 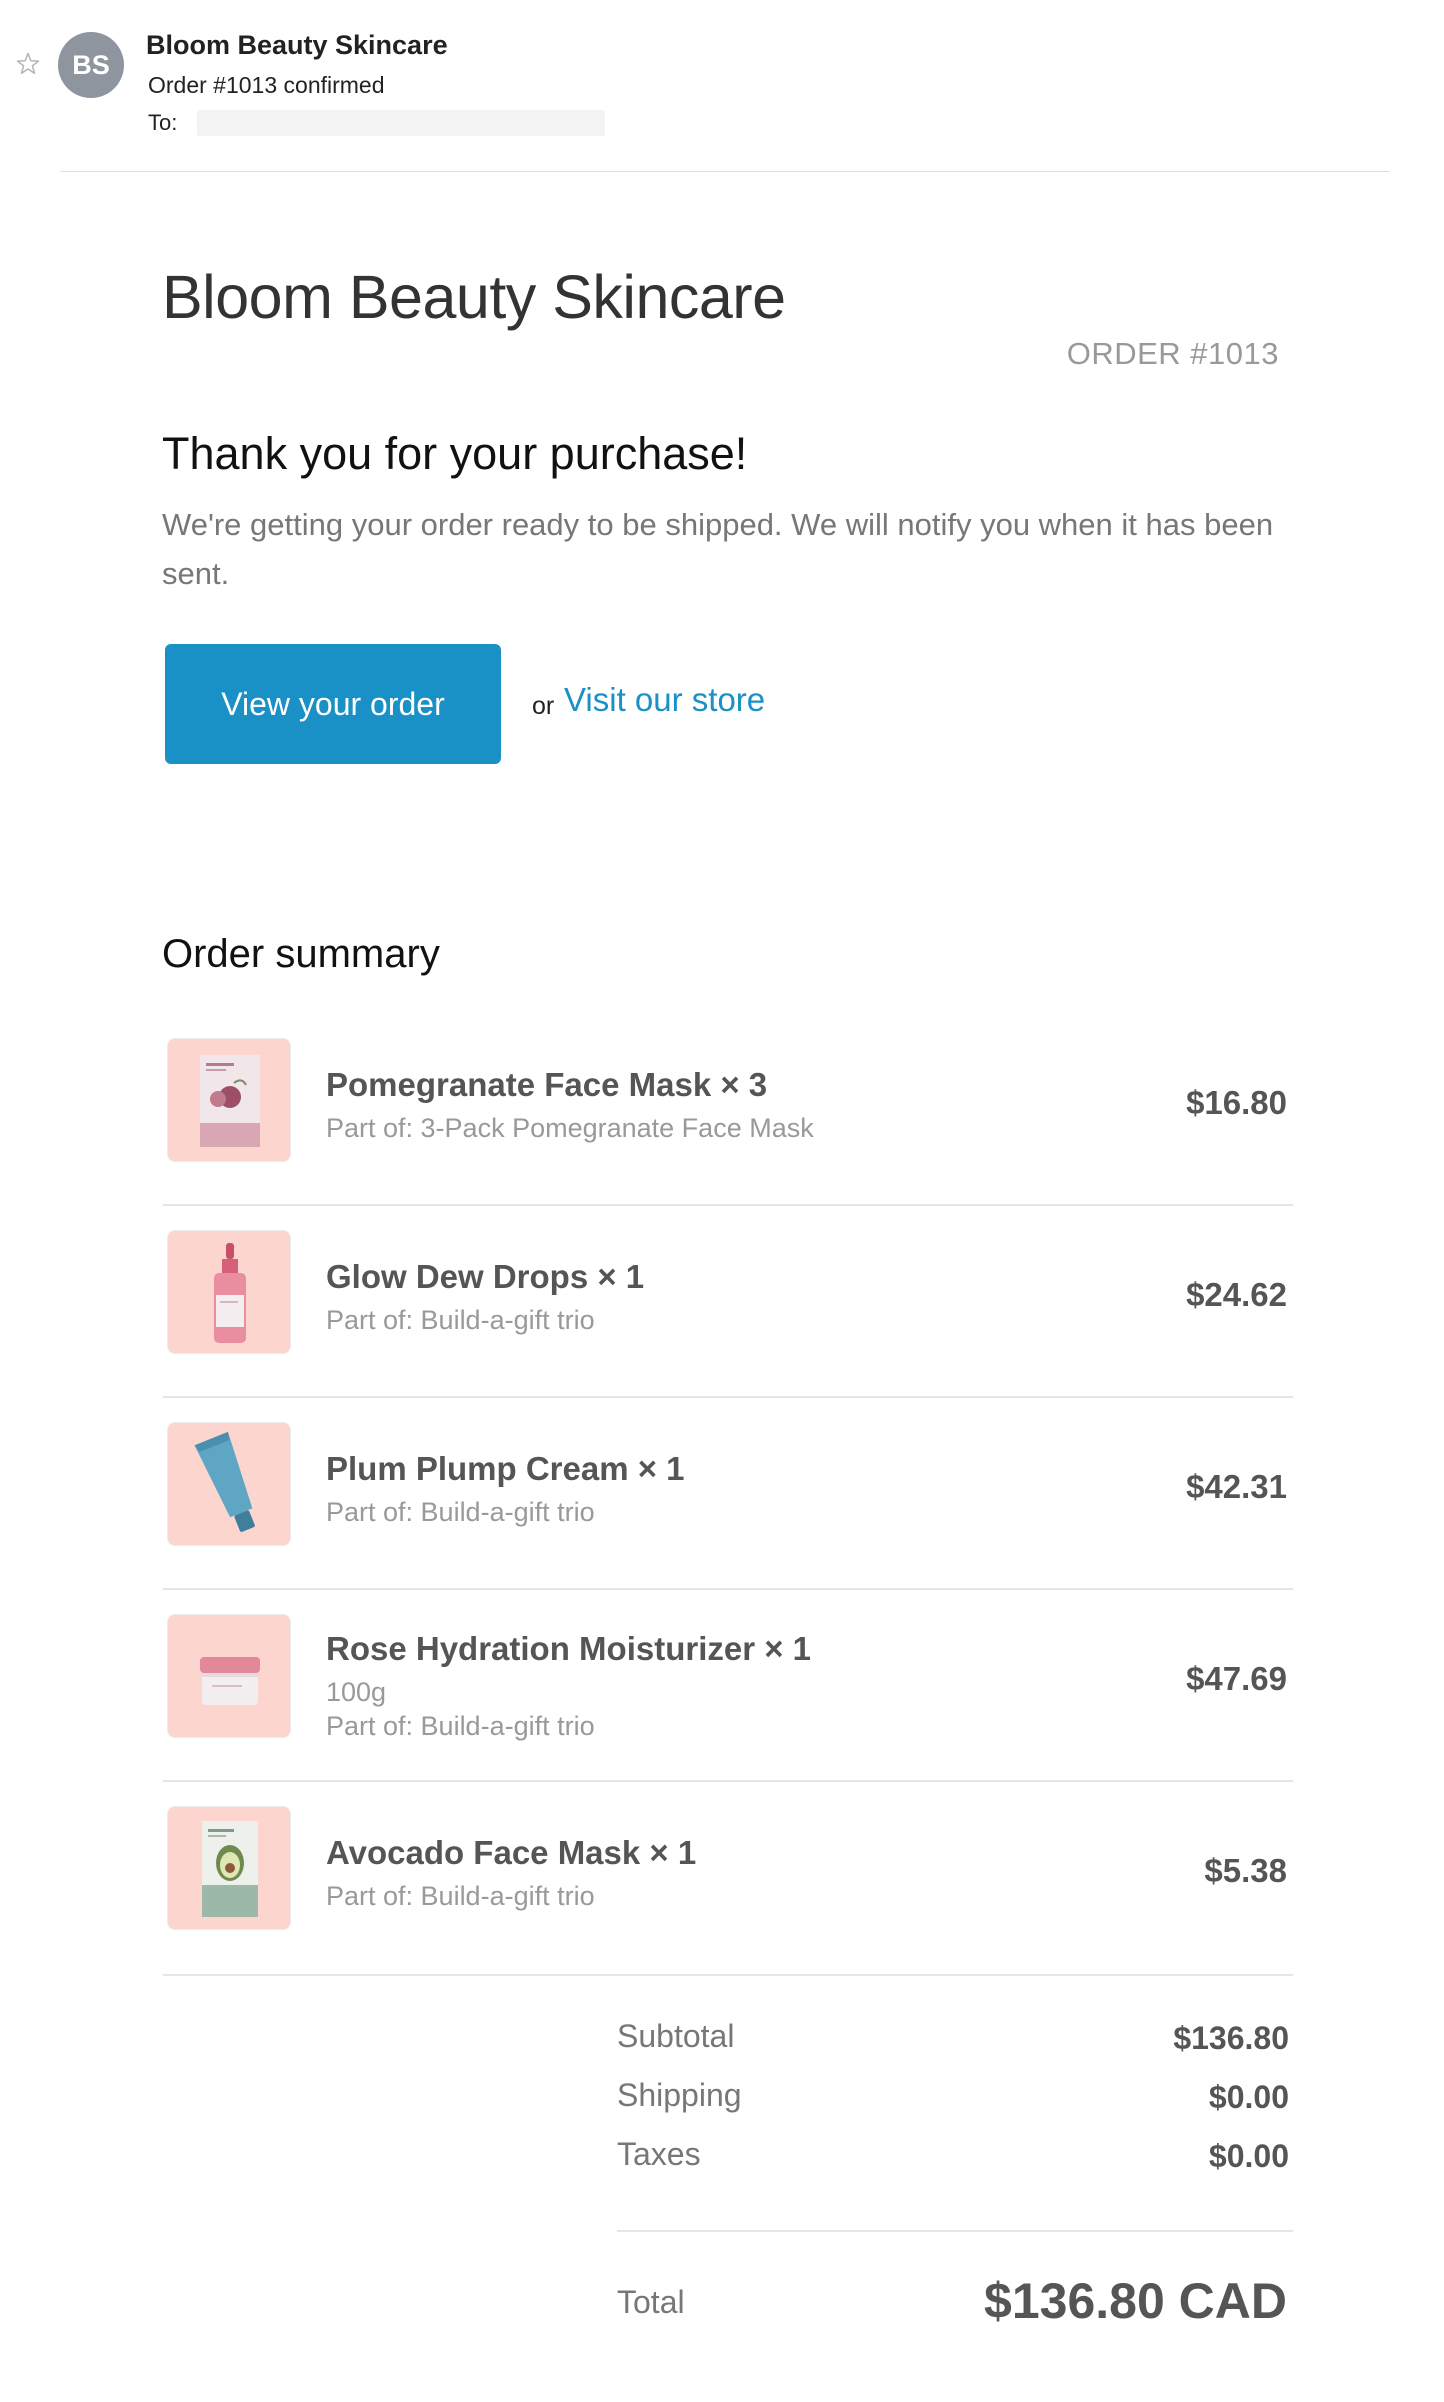 What do you see at coordinates (511, 1852) in the screenshot?
I see `item-name: Avocado Face Mask × 1` at bounding box center [511, 1852].